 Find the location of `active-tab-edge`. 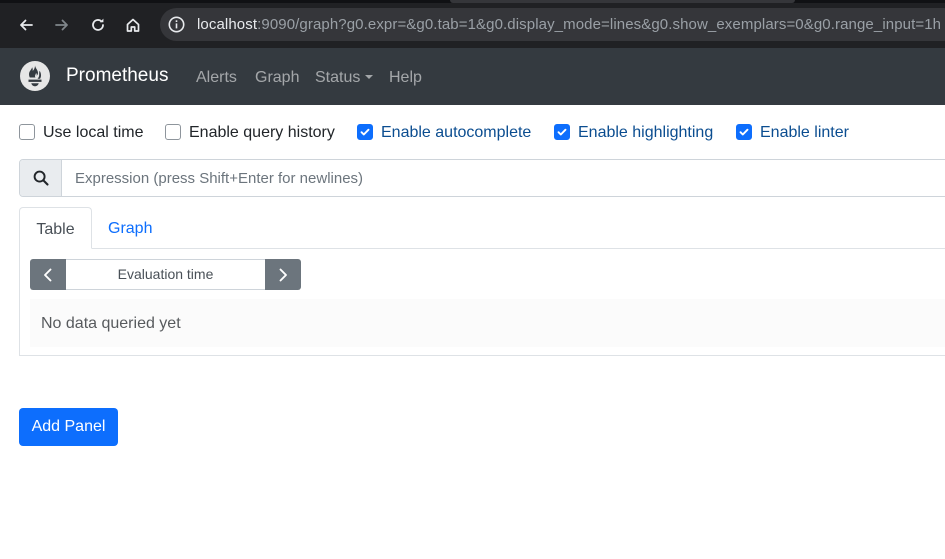

active-tab-edge is located at coordinates (622, 1).